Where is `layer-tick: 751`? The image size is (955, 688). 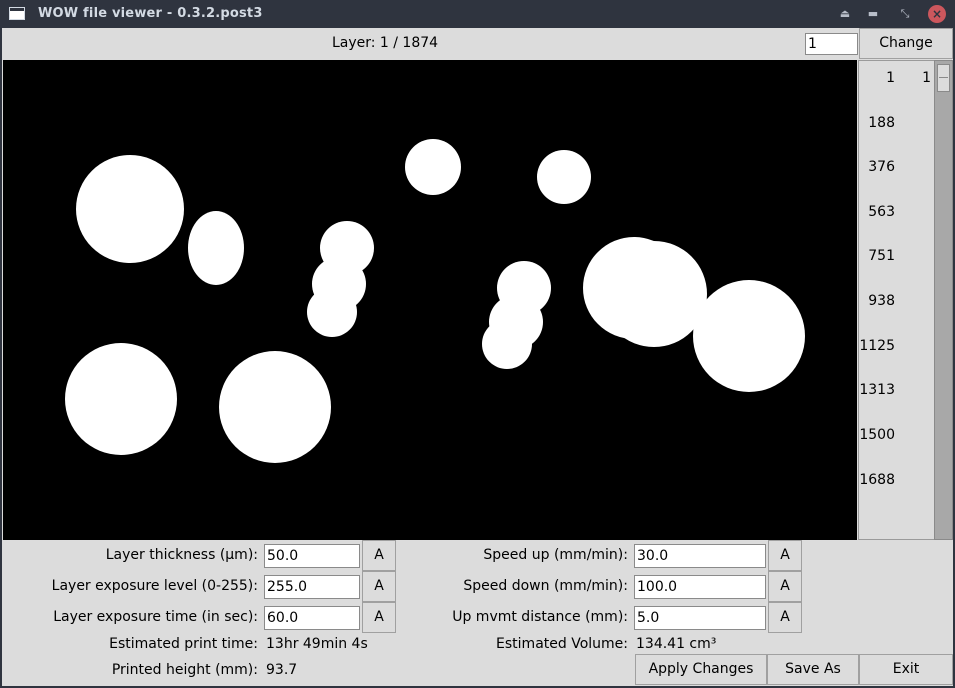
layer-tick: 751 is located at coordinates (877, 256).